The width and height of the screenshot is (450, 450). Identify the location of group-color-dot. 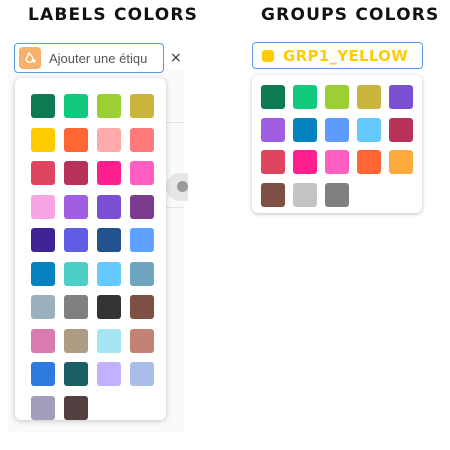
(268, 55).